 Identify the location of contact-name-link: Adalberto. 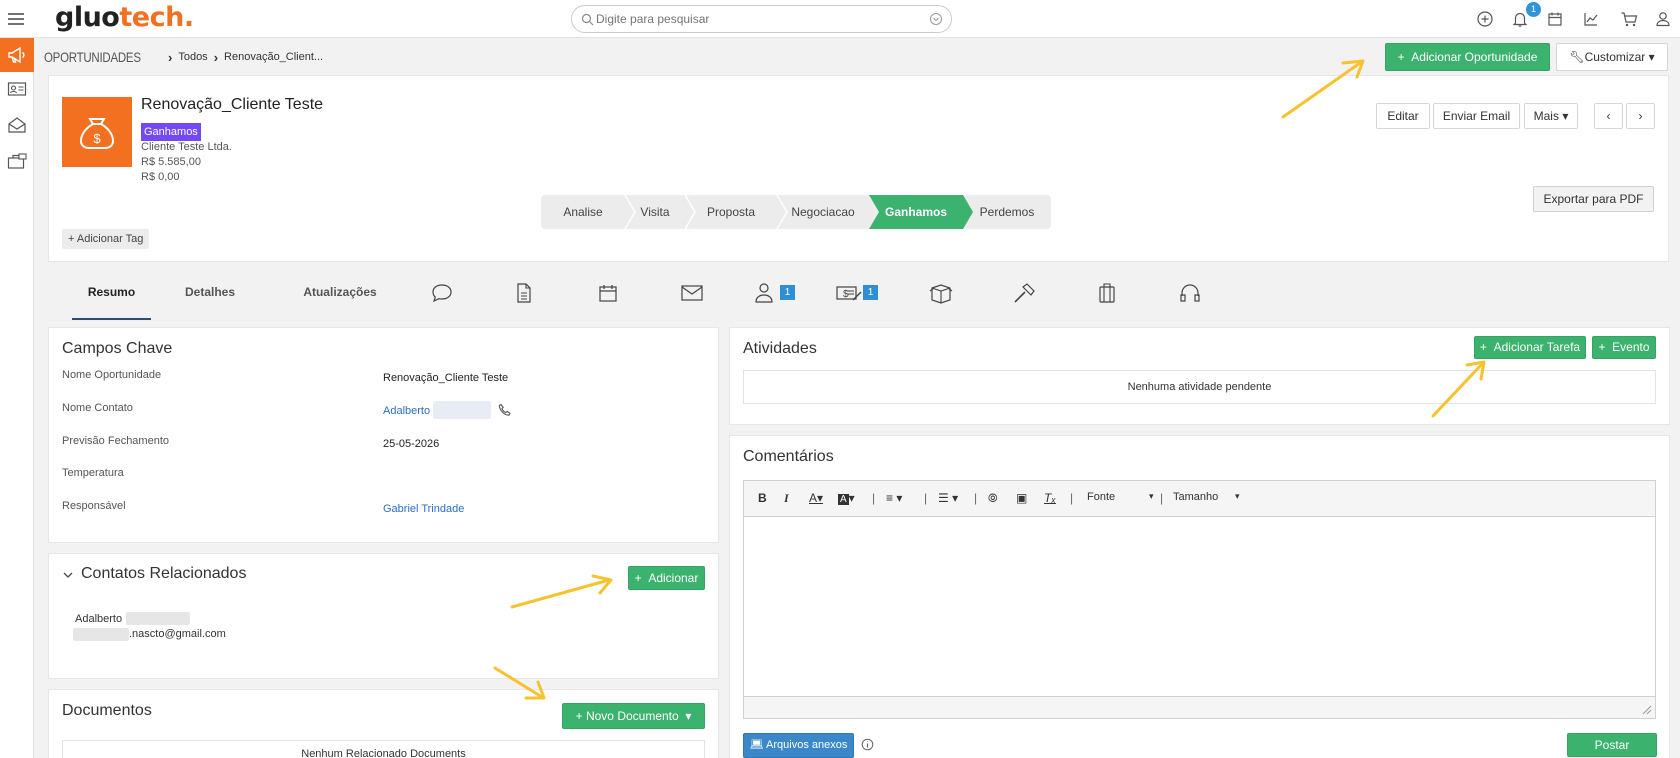
(406, 411).